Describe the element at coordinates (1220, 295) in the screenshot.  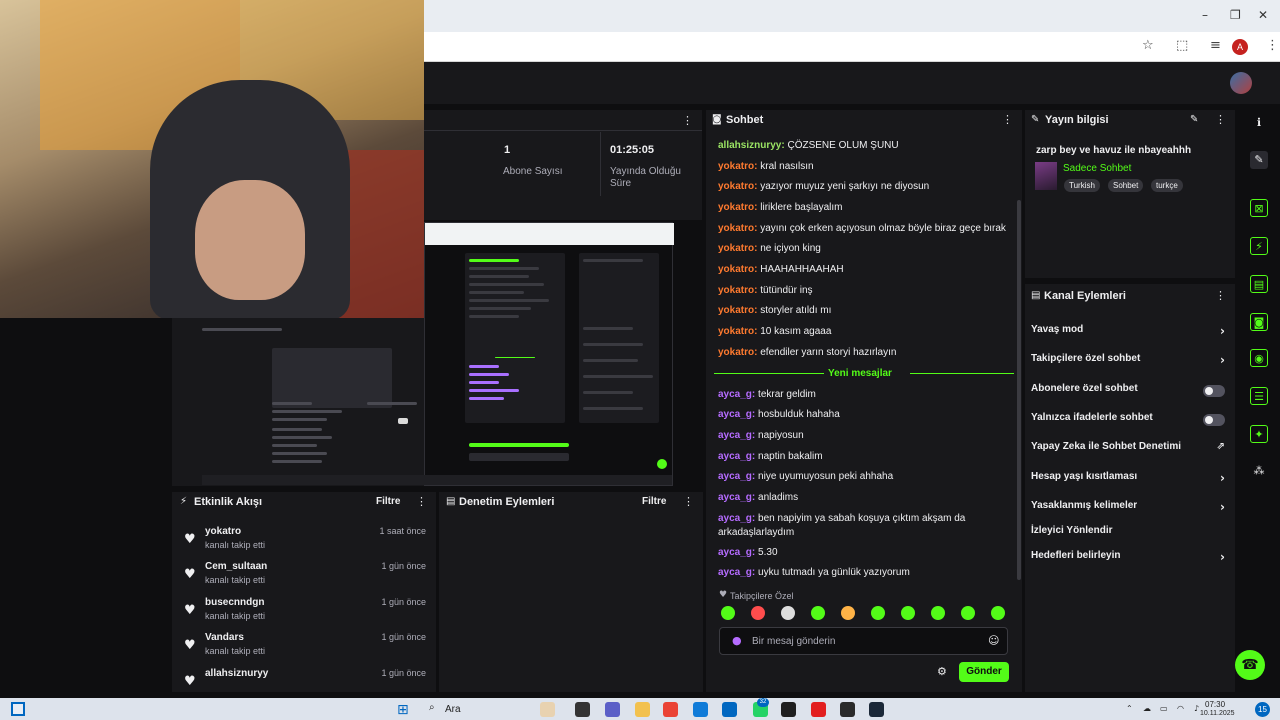
I see `channel-actions-menu-icon: ⋮` at that location.